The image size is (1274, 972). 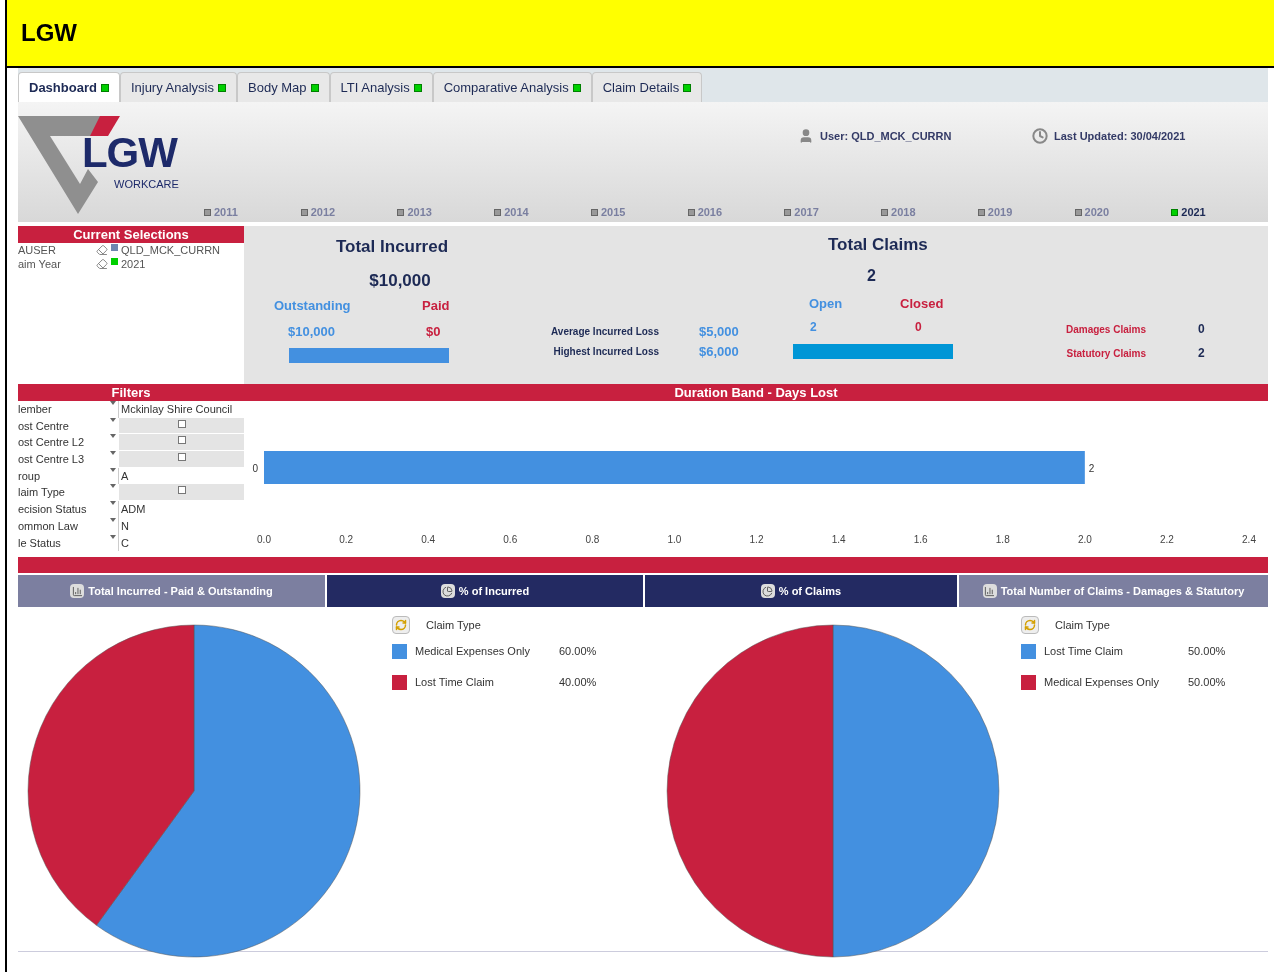 What do you see at coordinates (871, 276) in the screenshot?
I see `kpi-value: 2` at bounding box center [871, 276].